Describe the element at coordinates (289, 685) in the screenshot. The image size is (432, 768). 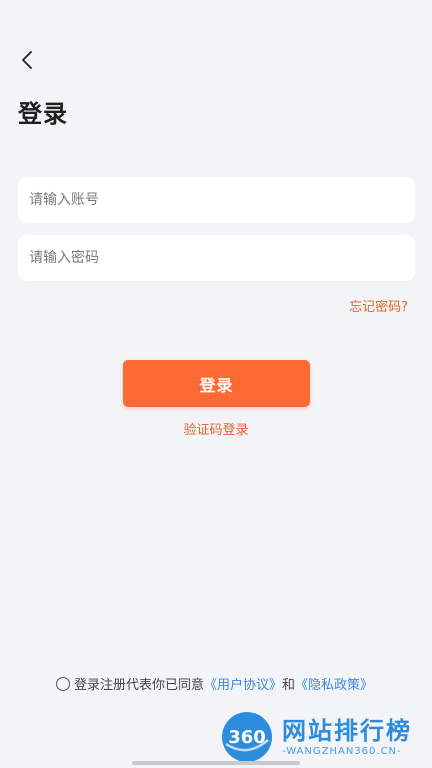
I see `agreement-and: 和` at that location.